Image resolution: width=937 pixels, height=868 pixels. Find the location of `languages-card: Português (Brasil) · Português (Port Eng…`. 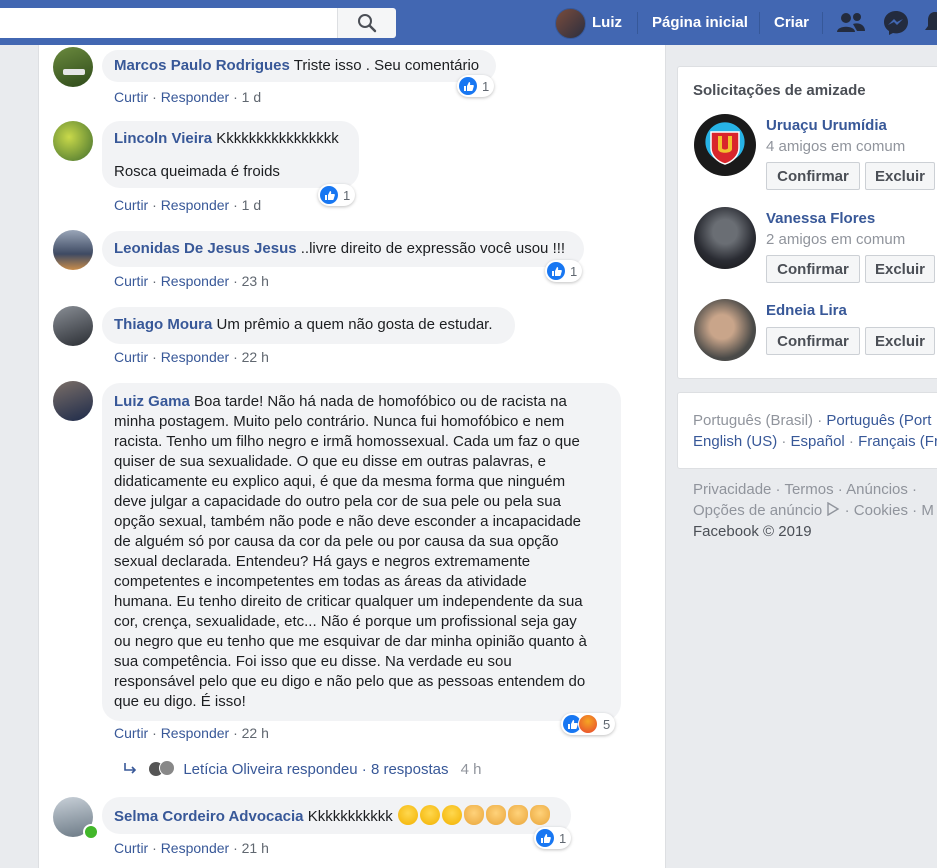

languages-card: Português (Brasil) · Português (Port Eng… is located at coordinates (807, 430).